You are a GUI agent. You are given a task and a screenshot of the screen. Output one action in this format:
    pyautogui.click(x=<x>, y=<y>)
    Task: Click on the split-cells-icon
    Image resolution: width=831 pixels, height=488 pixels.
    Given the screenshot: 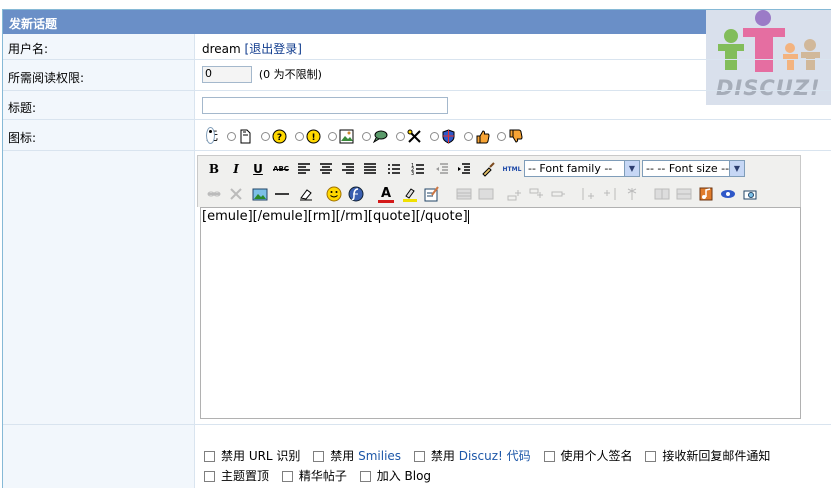 What is the action you would take?
    pyautogui.click(x=662, y=194)
    